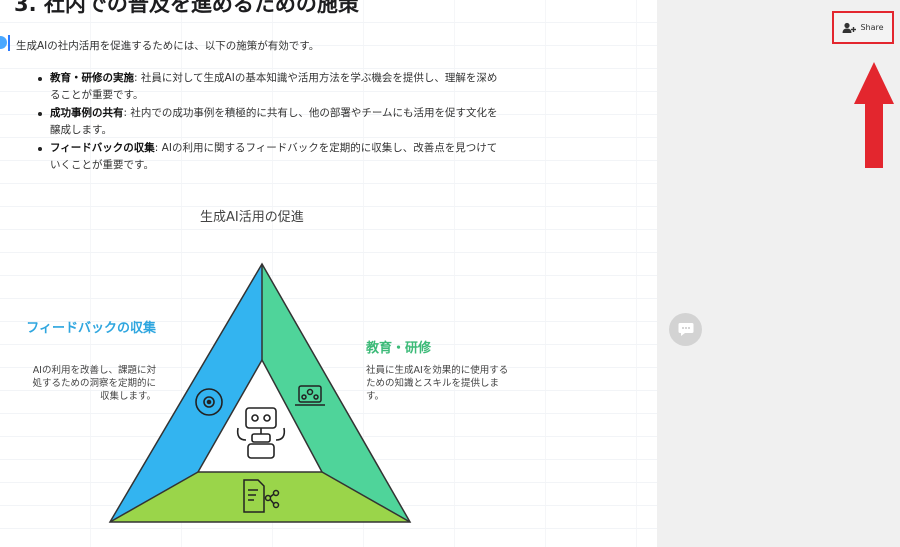  Describe the element at coordinates (874, 115) in the screenshot. I see `red-up-arrow` at that location.